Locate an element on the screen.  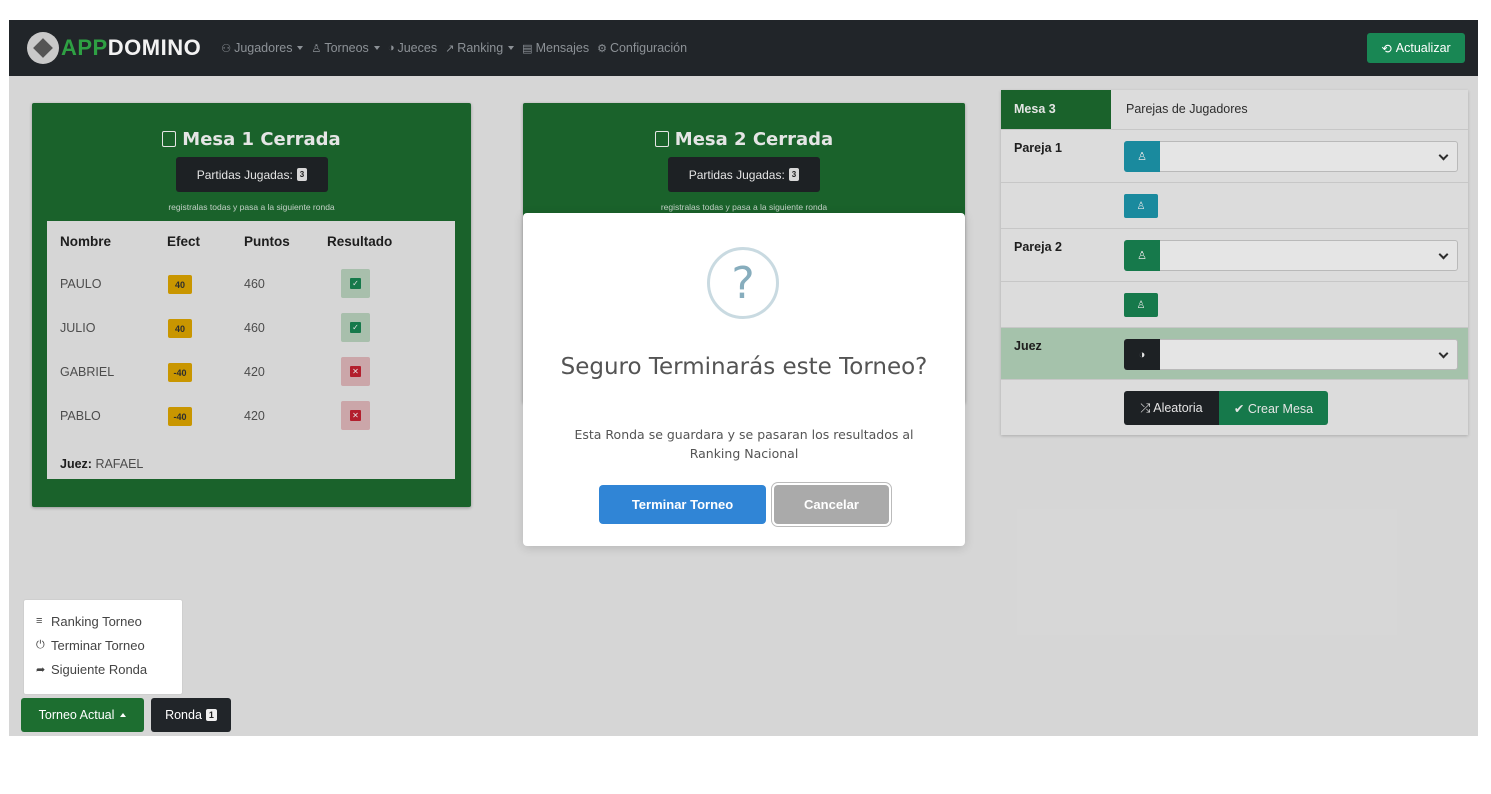
menu-item-label: Terminar Torneo is located at coordinates (98, 645).